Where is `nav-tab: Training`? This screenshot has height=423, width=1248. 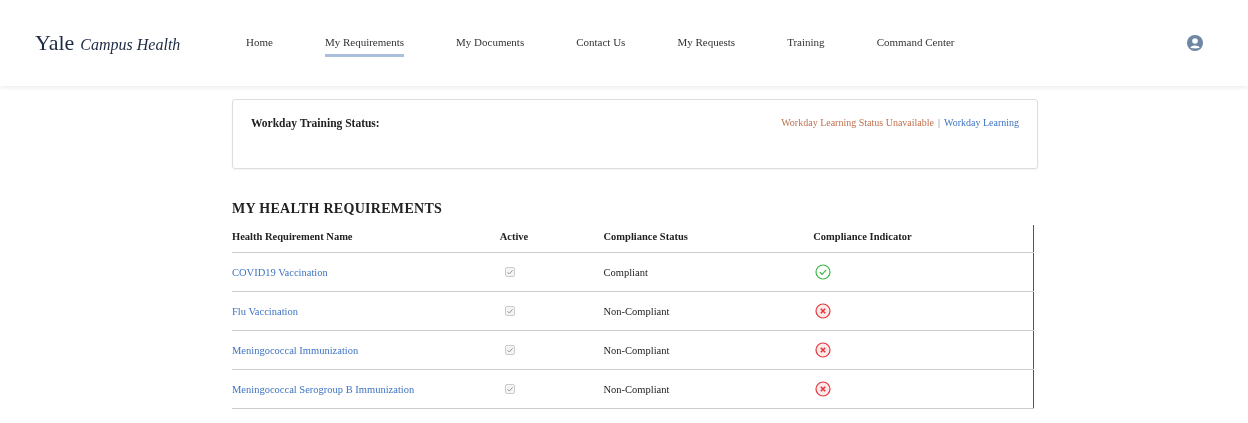
nav-tab: Training is located at coordinates (806, 43).